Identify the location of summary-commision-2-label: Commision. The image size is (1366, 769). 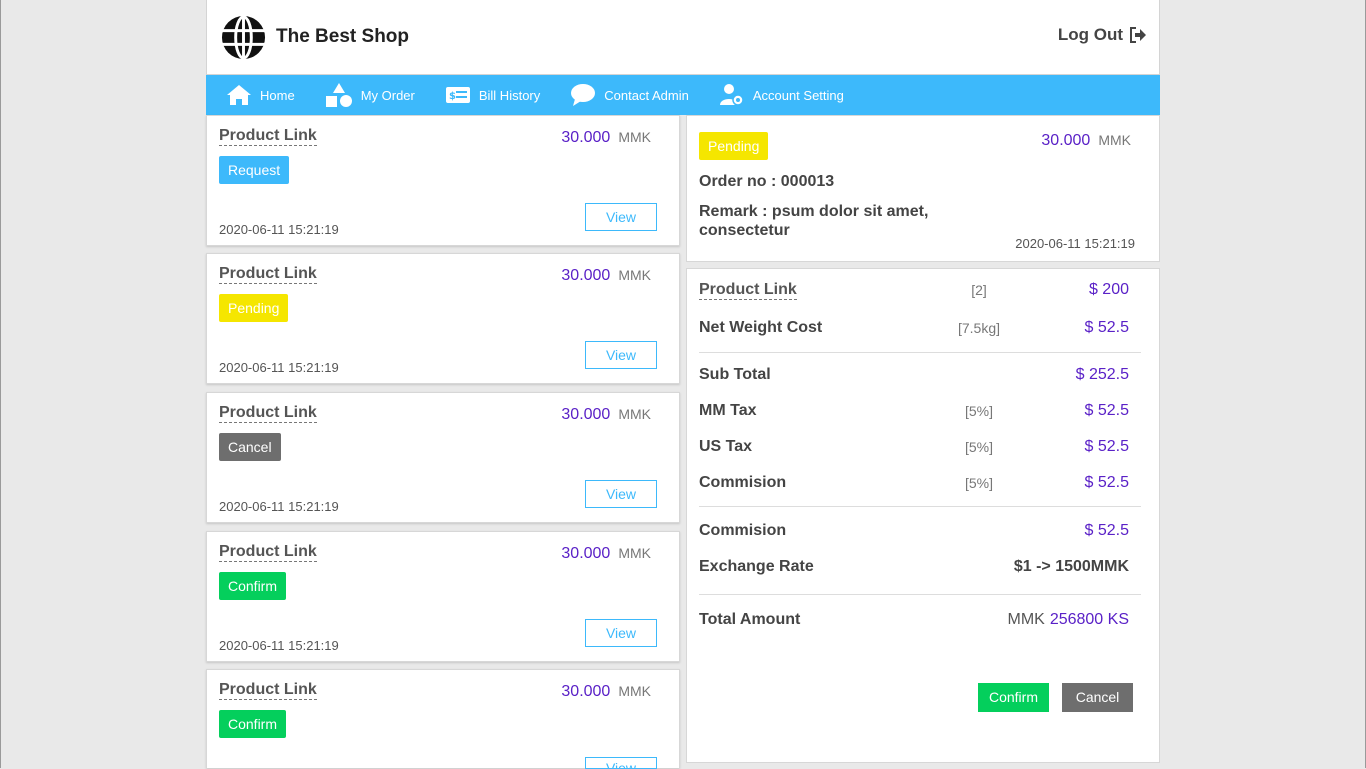
(743, 530).